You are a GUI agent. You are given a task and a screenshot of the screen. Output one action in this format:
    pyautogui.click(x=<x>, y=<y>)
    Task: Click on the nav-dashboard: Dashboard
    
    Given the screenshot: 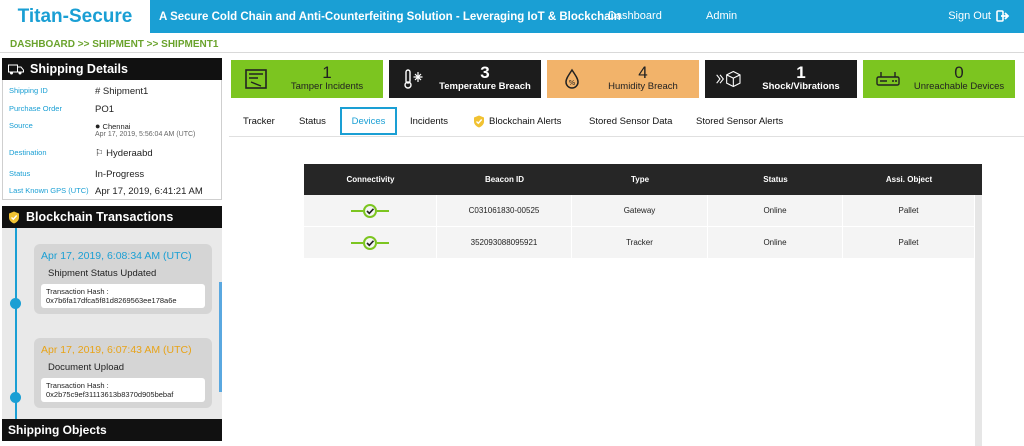 What is the action you would take?
    pyautogui.click(x=635, y=16)
    